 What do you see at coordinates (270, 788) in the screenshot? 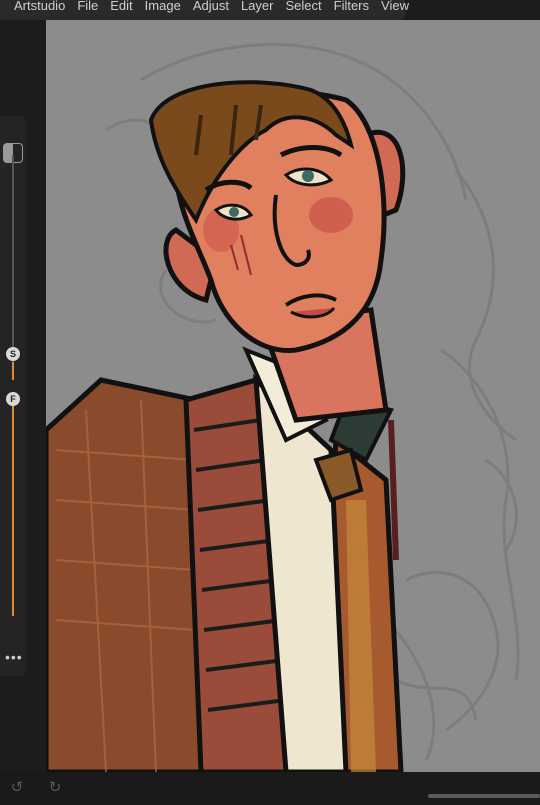
I see `bottom-toolbar: ↺ ↻` at bounding box center [270, 788].